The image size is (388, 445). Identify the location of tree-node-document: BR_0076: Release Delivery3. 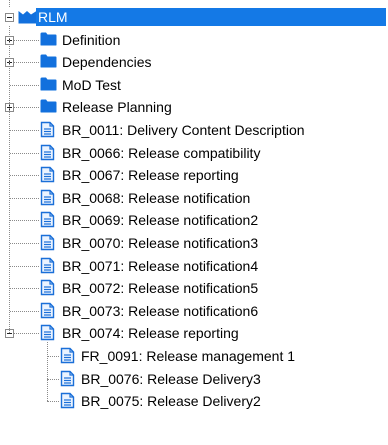
(194, 379).